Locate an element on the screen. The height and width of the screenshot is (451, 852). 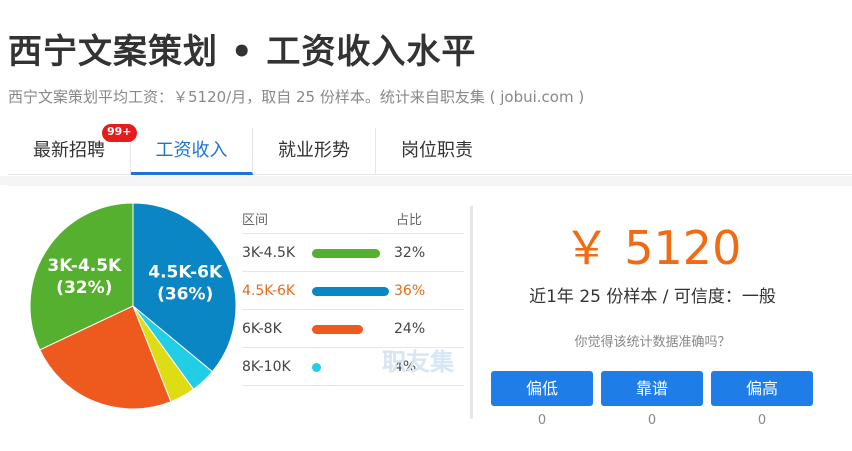
pie-slice-label: 3K-4.5K is located at coordinates (84, 266).